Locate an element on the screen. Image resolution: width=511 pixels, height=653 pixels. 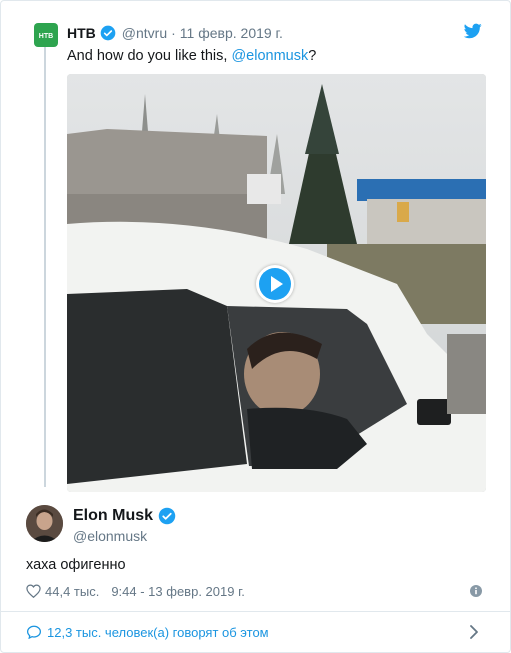
chevron-right-icon is located at coordinates (474, 632).